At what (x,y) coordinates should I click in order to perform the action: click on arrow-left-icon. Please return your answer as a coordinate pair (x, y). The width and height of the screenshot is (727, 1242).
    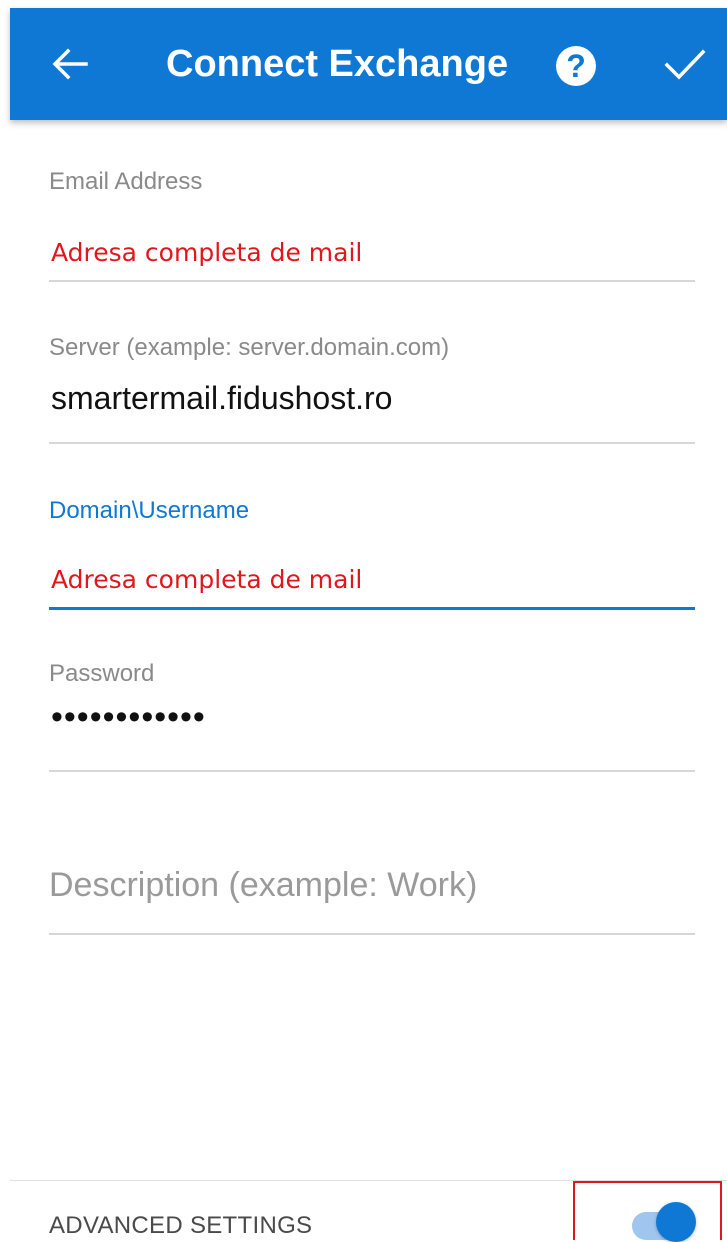
    Looking at the image, I should click on (70, 64).